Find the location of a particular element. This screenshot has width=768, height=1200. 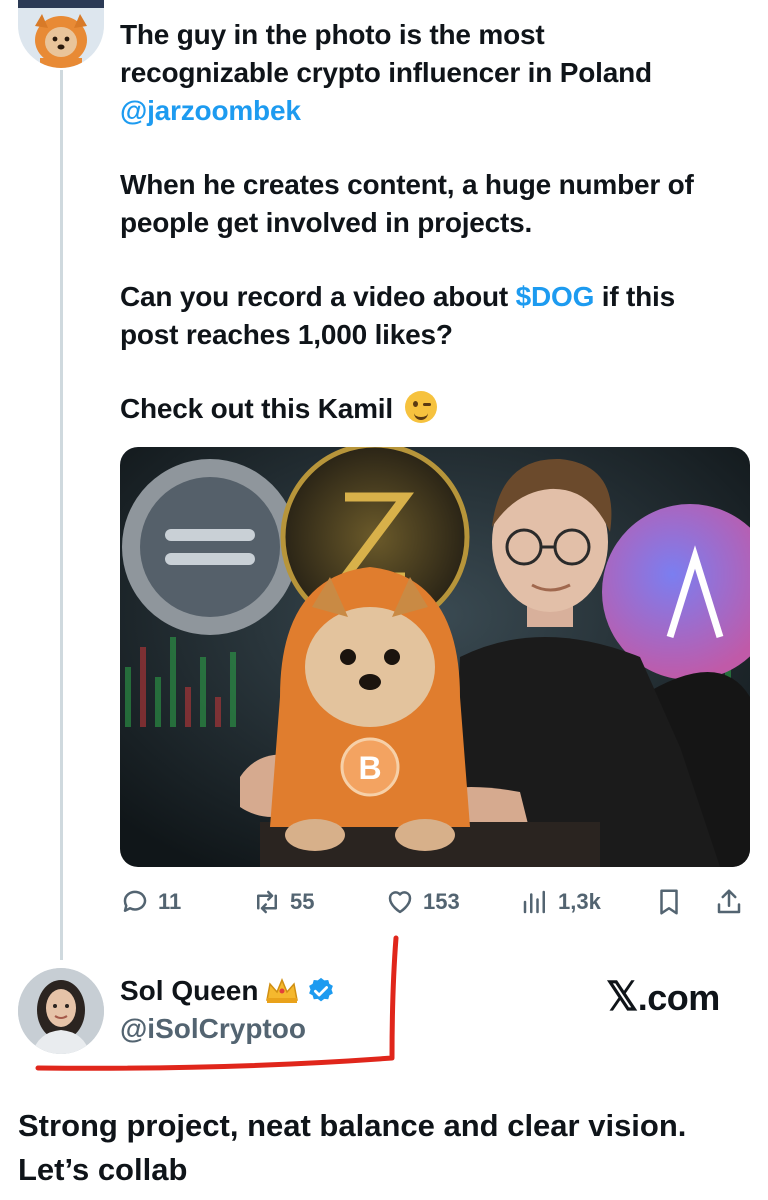

x-com-watermark: 𝕏.com is located at coordinates (663, 997).